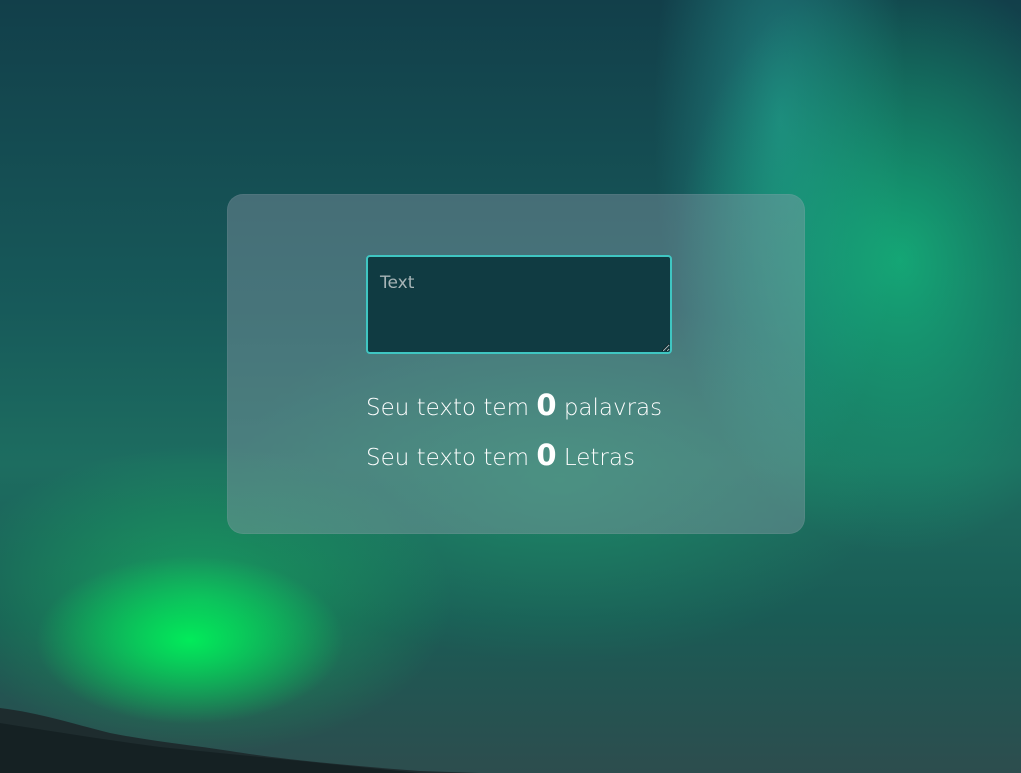 This screenshot has width=1021, height=773. Describe the element at coordinates (546, 455) in the screenshot. I see `letter-count-value: 0` at that location.